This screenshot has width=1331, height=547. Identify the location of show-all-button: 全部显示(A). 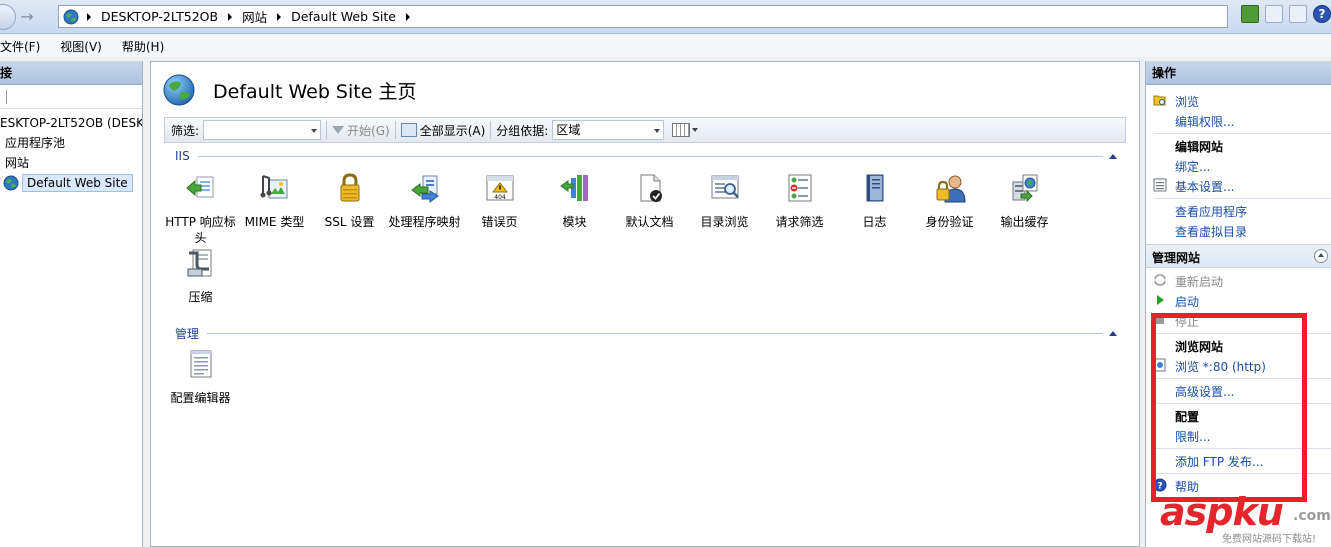
(443, 130).